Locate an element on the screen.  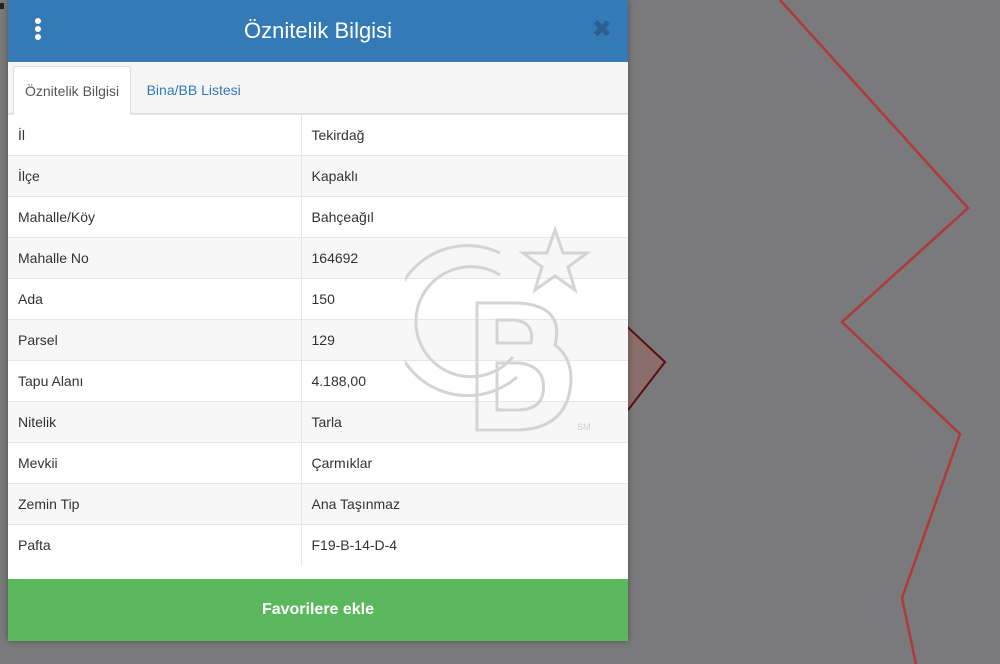
table-row: Nitelik Tarla is located at coordinates (318, 422).